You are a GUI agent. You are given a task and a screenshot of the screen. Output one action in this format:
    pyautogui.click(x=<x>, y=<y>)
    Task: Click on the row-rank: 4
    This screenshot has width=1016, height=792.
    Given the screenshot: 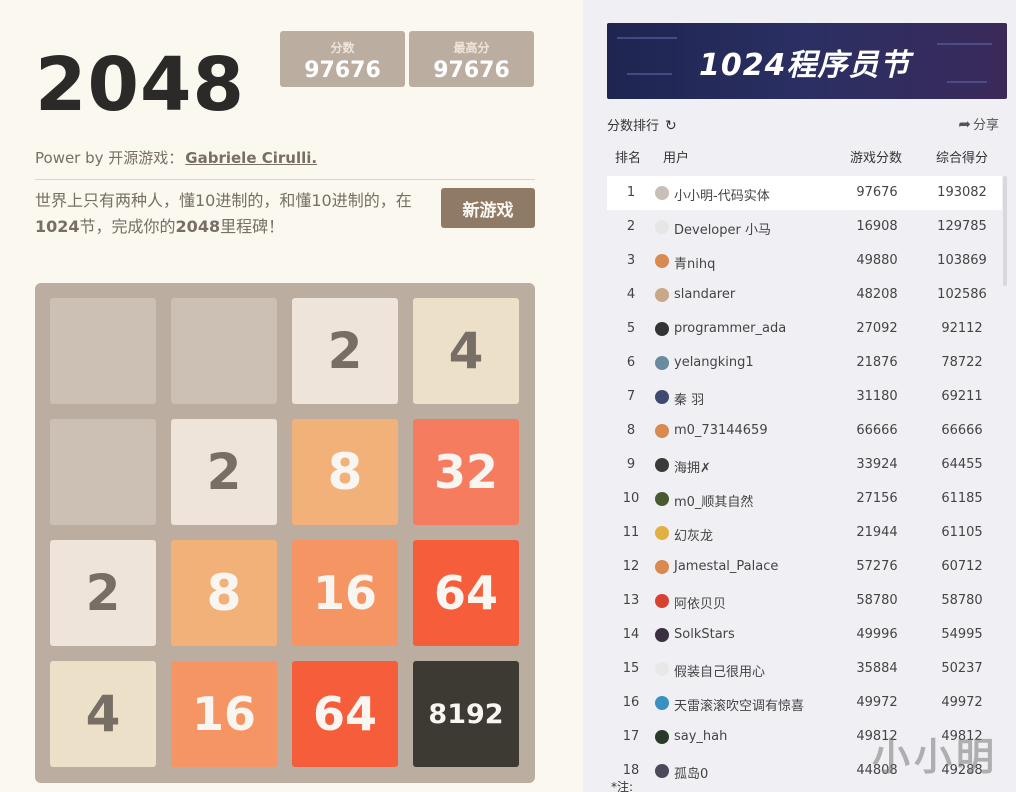 What is the action you would take?
    pyautogui.click(x=631, y=294)
    